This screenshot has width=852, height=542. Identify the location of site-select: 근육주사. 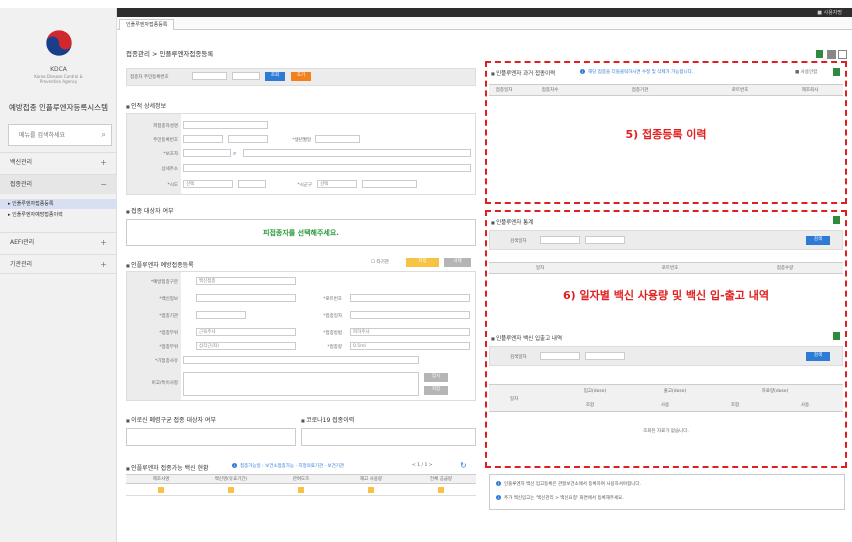
(246, 332).